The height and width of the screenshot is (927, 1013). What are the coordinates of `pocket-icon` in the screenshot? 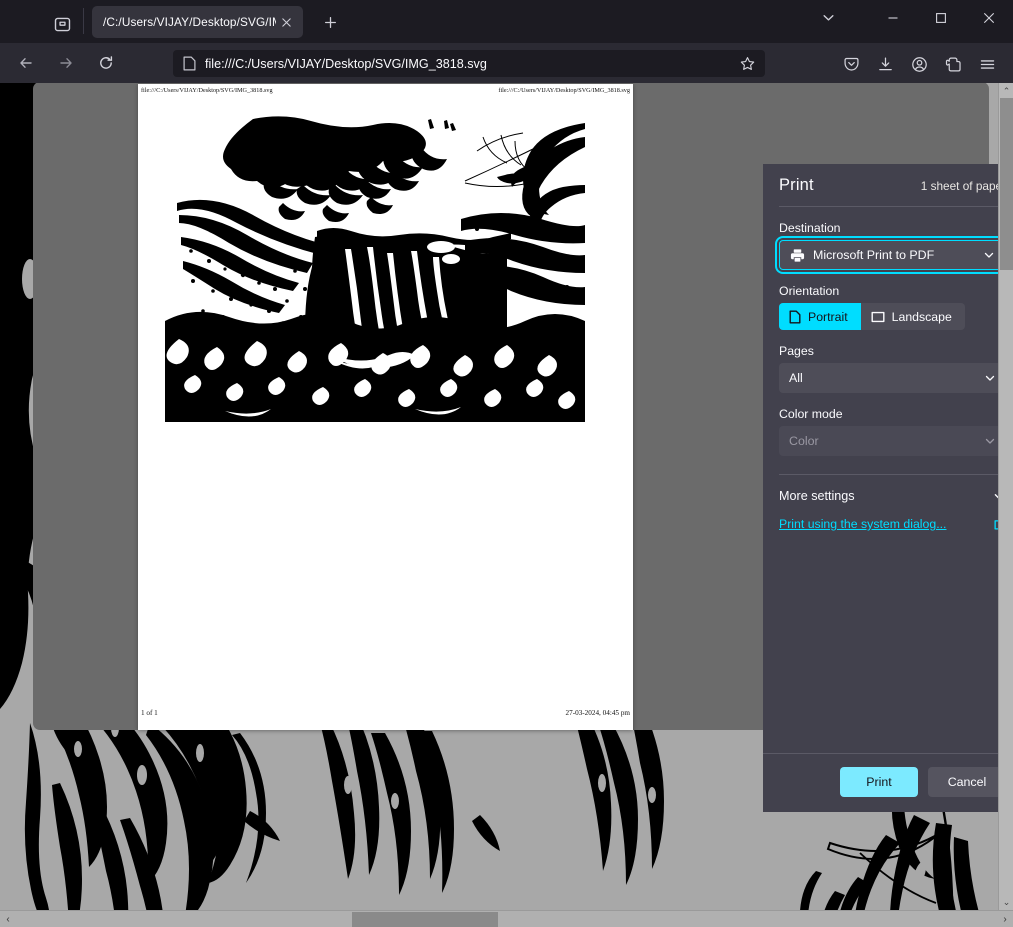 It's located at (851, 64).